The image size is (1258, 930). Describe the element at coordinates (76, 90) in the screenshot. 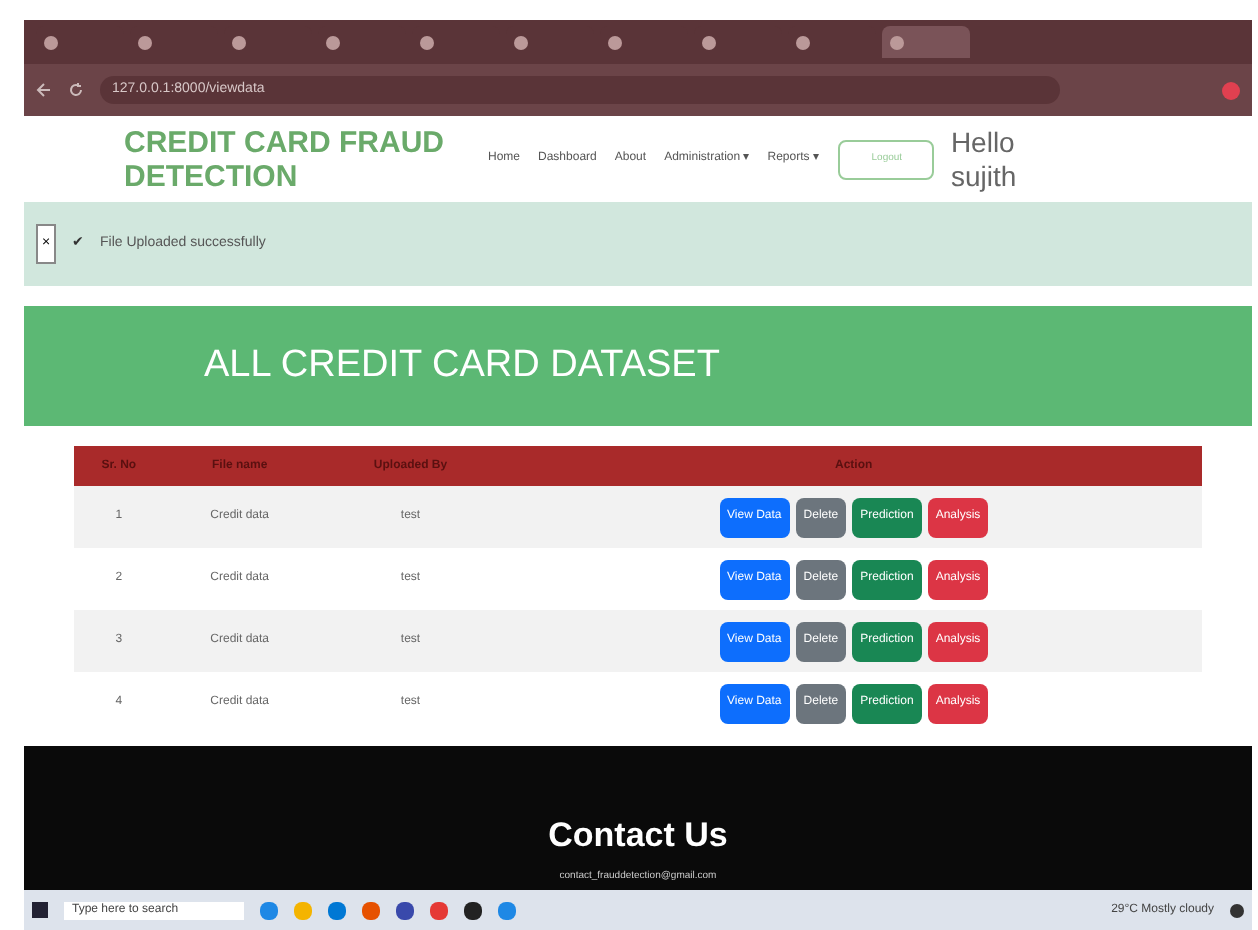

I see `reload-icon` at that location.